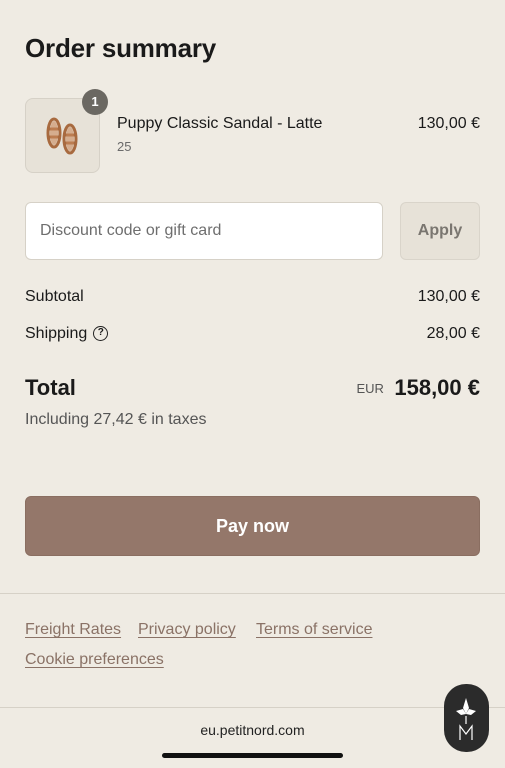  What do you see at coordinates (94, 660) in the screenshot?
I see `footer-link-cookie-preferences: Cookie preferences` at bounding box center [94, 660].